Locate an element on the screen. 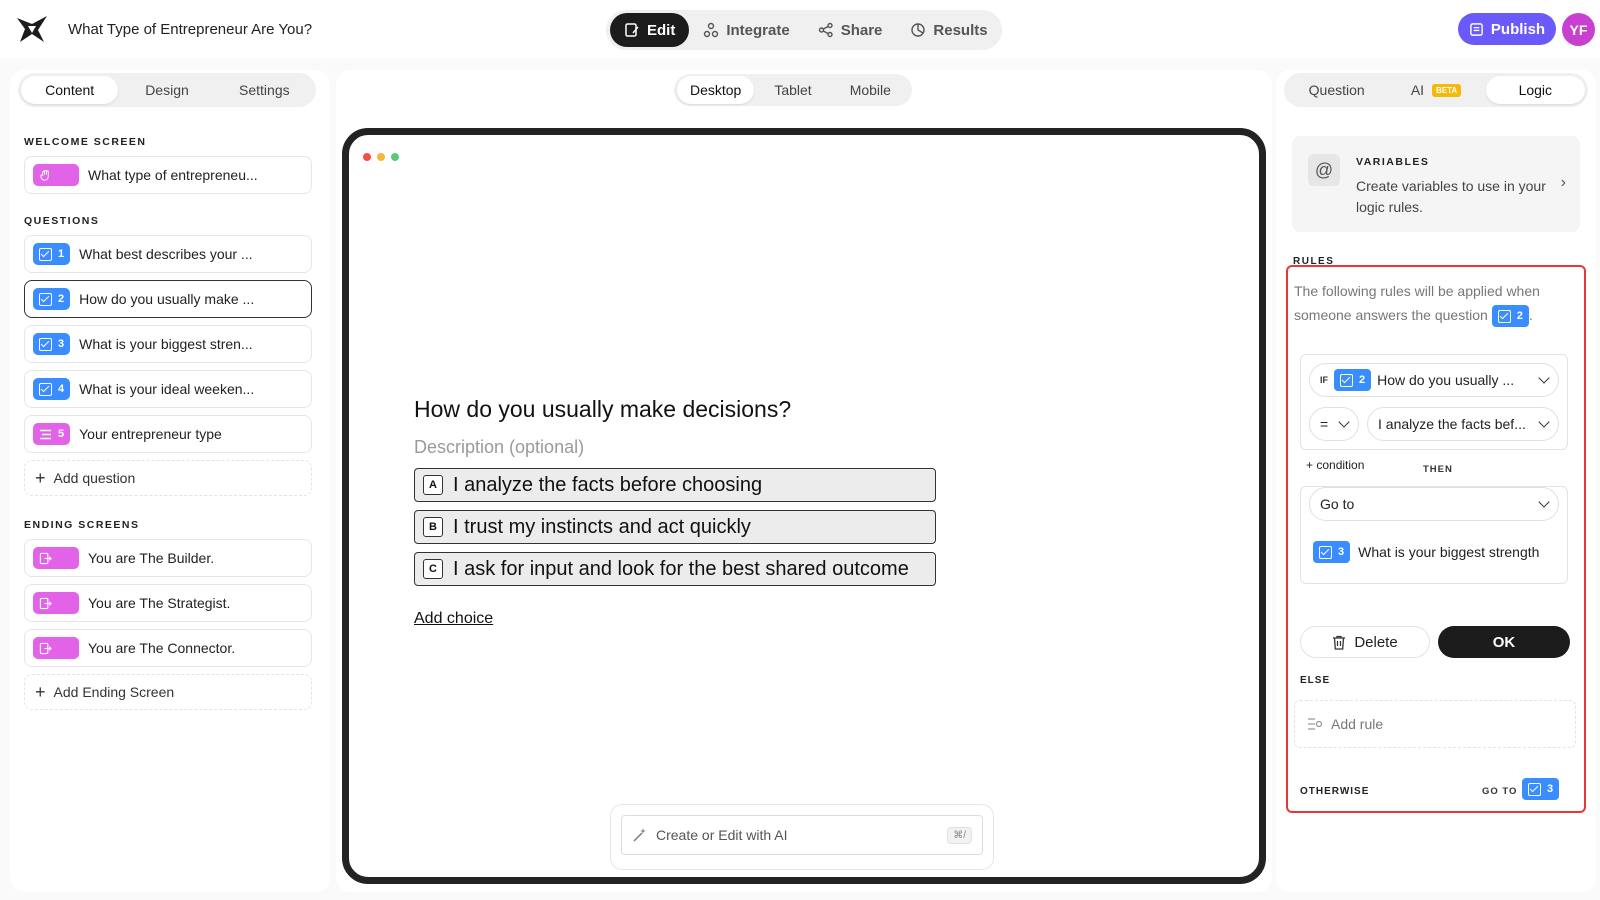 This screenshot has height=900, width=1600. welcome-screen-label: WELCOME SCREEN is located at coordinates (85, 142).